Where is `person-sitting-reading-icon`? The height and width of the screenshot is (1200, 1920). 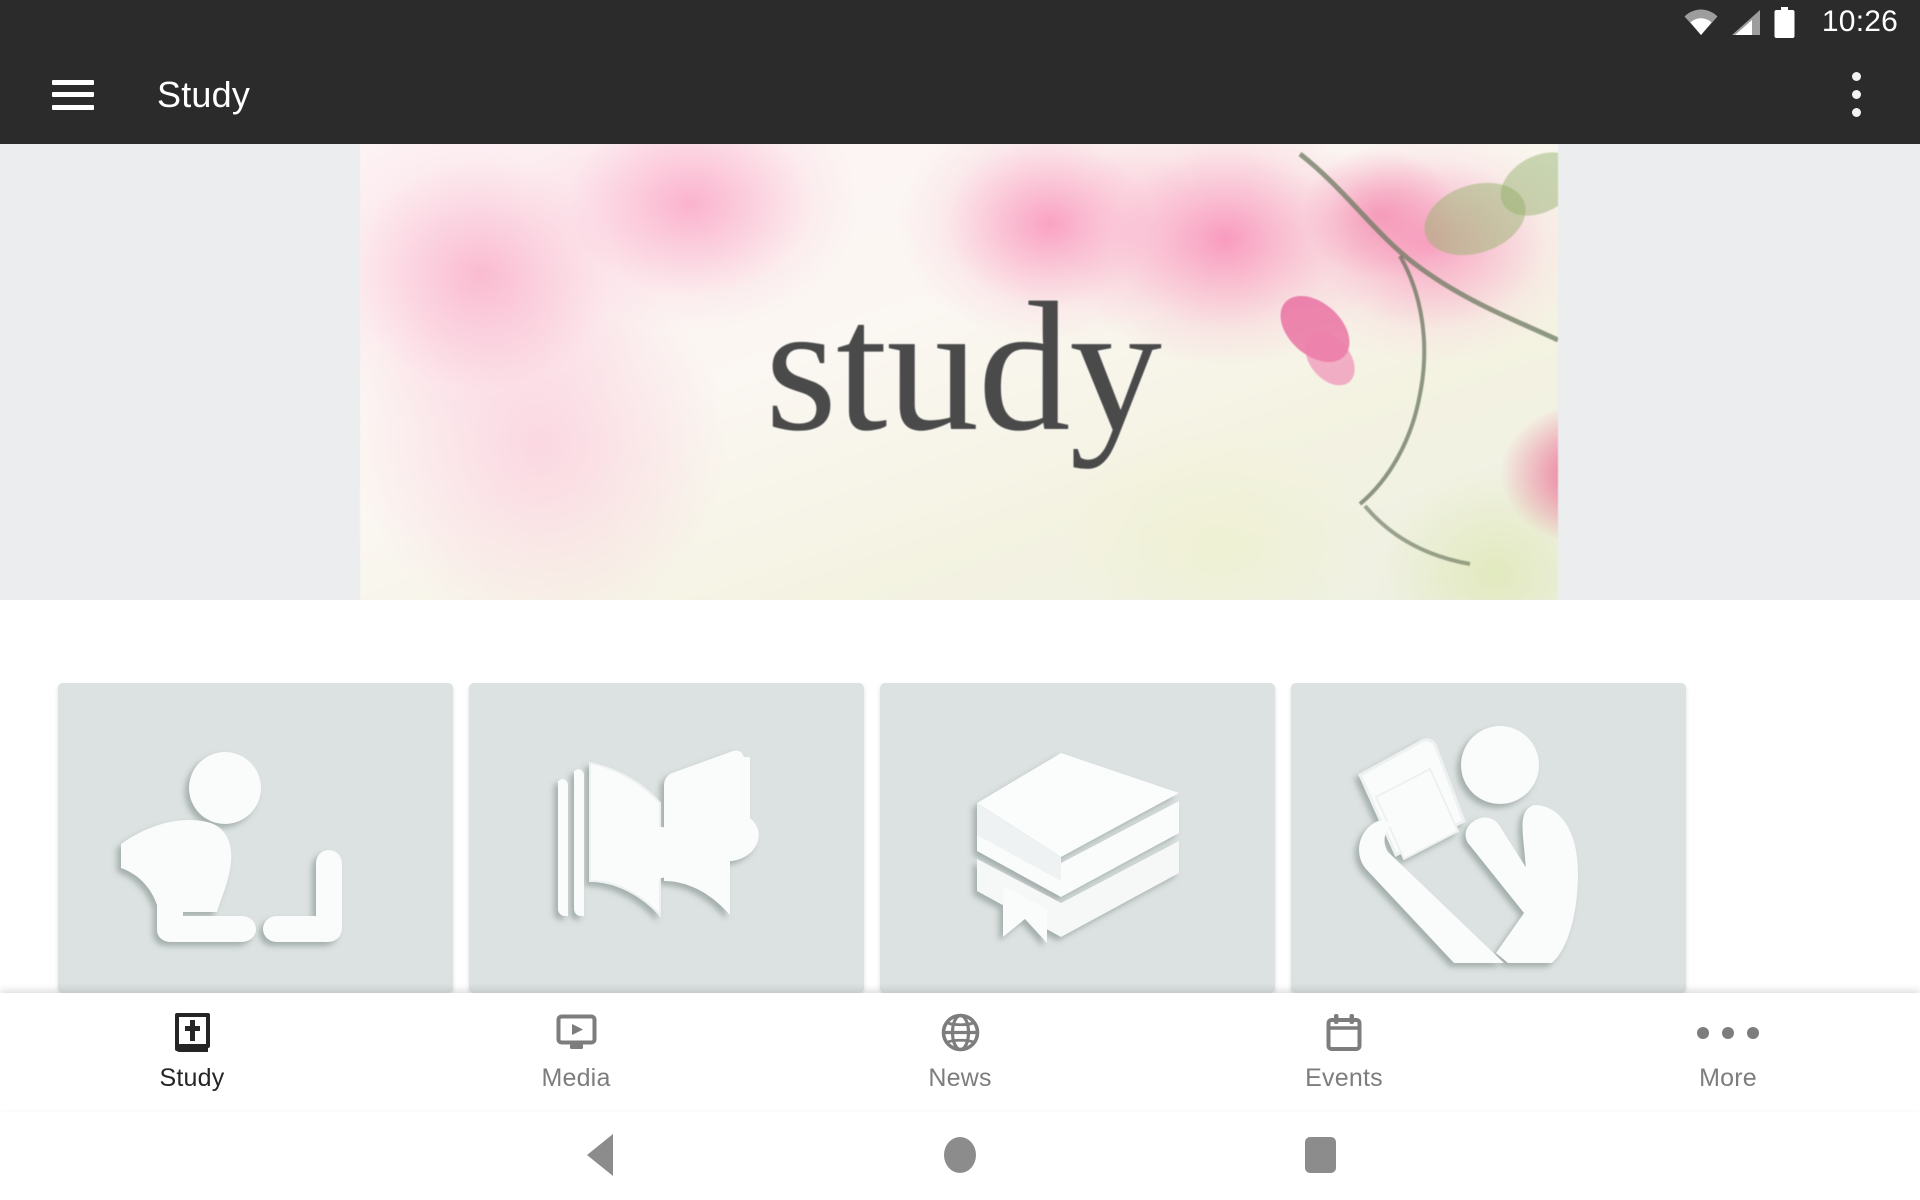 person-sitting-reading-icon is located at coordinates (1468, 844).